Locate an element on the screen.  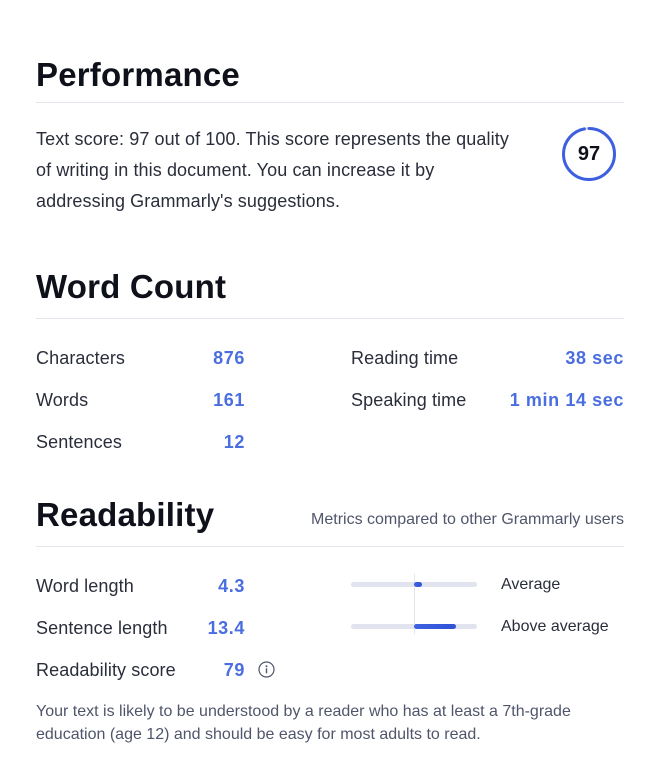
readability-score-value: 79 is located at coordinates (234, 670).